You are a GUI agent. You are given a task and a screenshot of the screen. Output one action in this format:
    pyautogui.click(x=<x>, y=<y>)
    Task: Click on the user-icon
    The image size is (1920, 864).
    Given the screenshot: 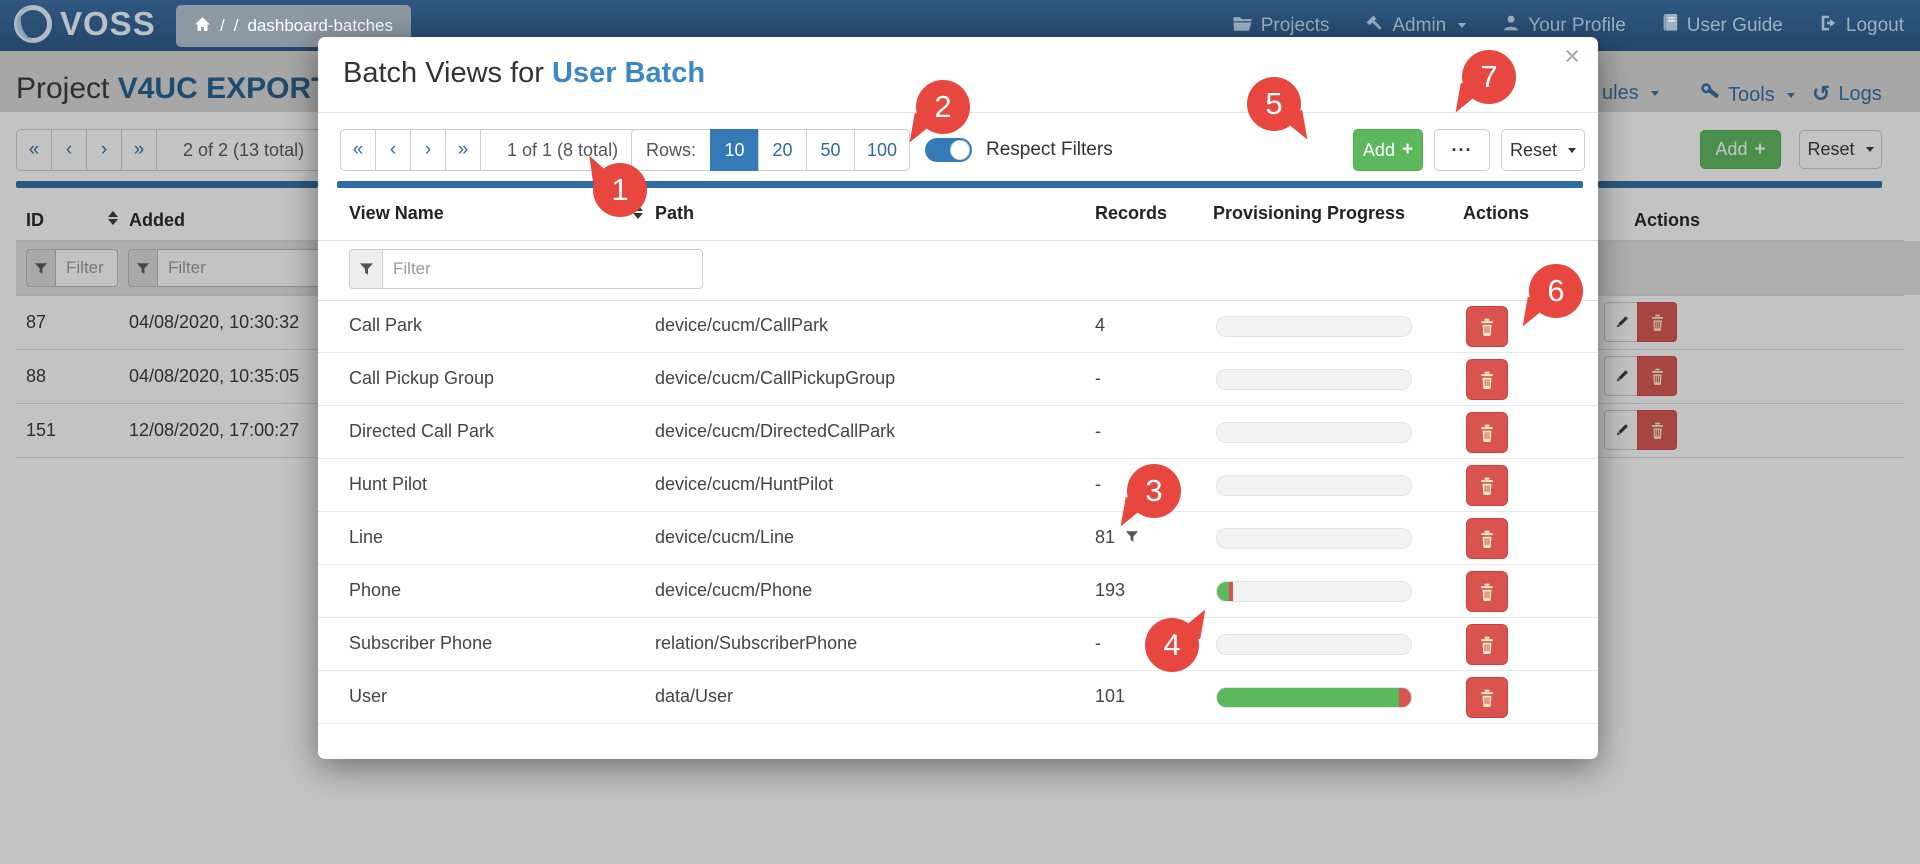 What is the action you would take?
    pyautogui.click(x=1511, y=26)
    